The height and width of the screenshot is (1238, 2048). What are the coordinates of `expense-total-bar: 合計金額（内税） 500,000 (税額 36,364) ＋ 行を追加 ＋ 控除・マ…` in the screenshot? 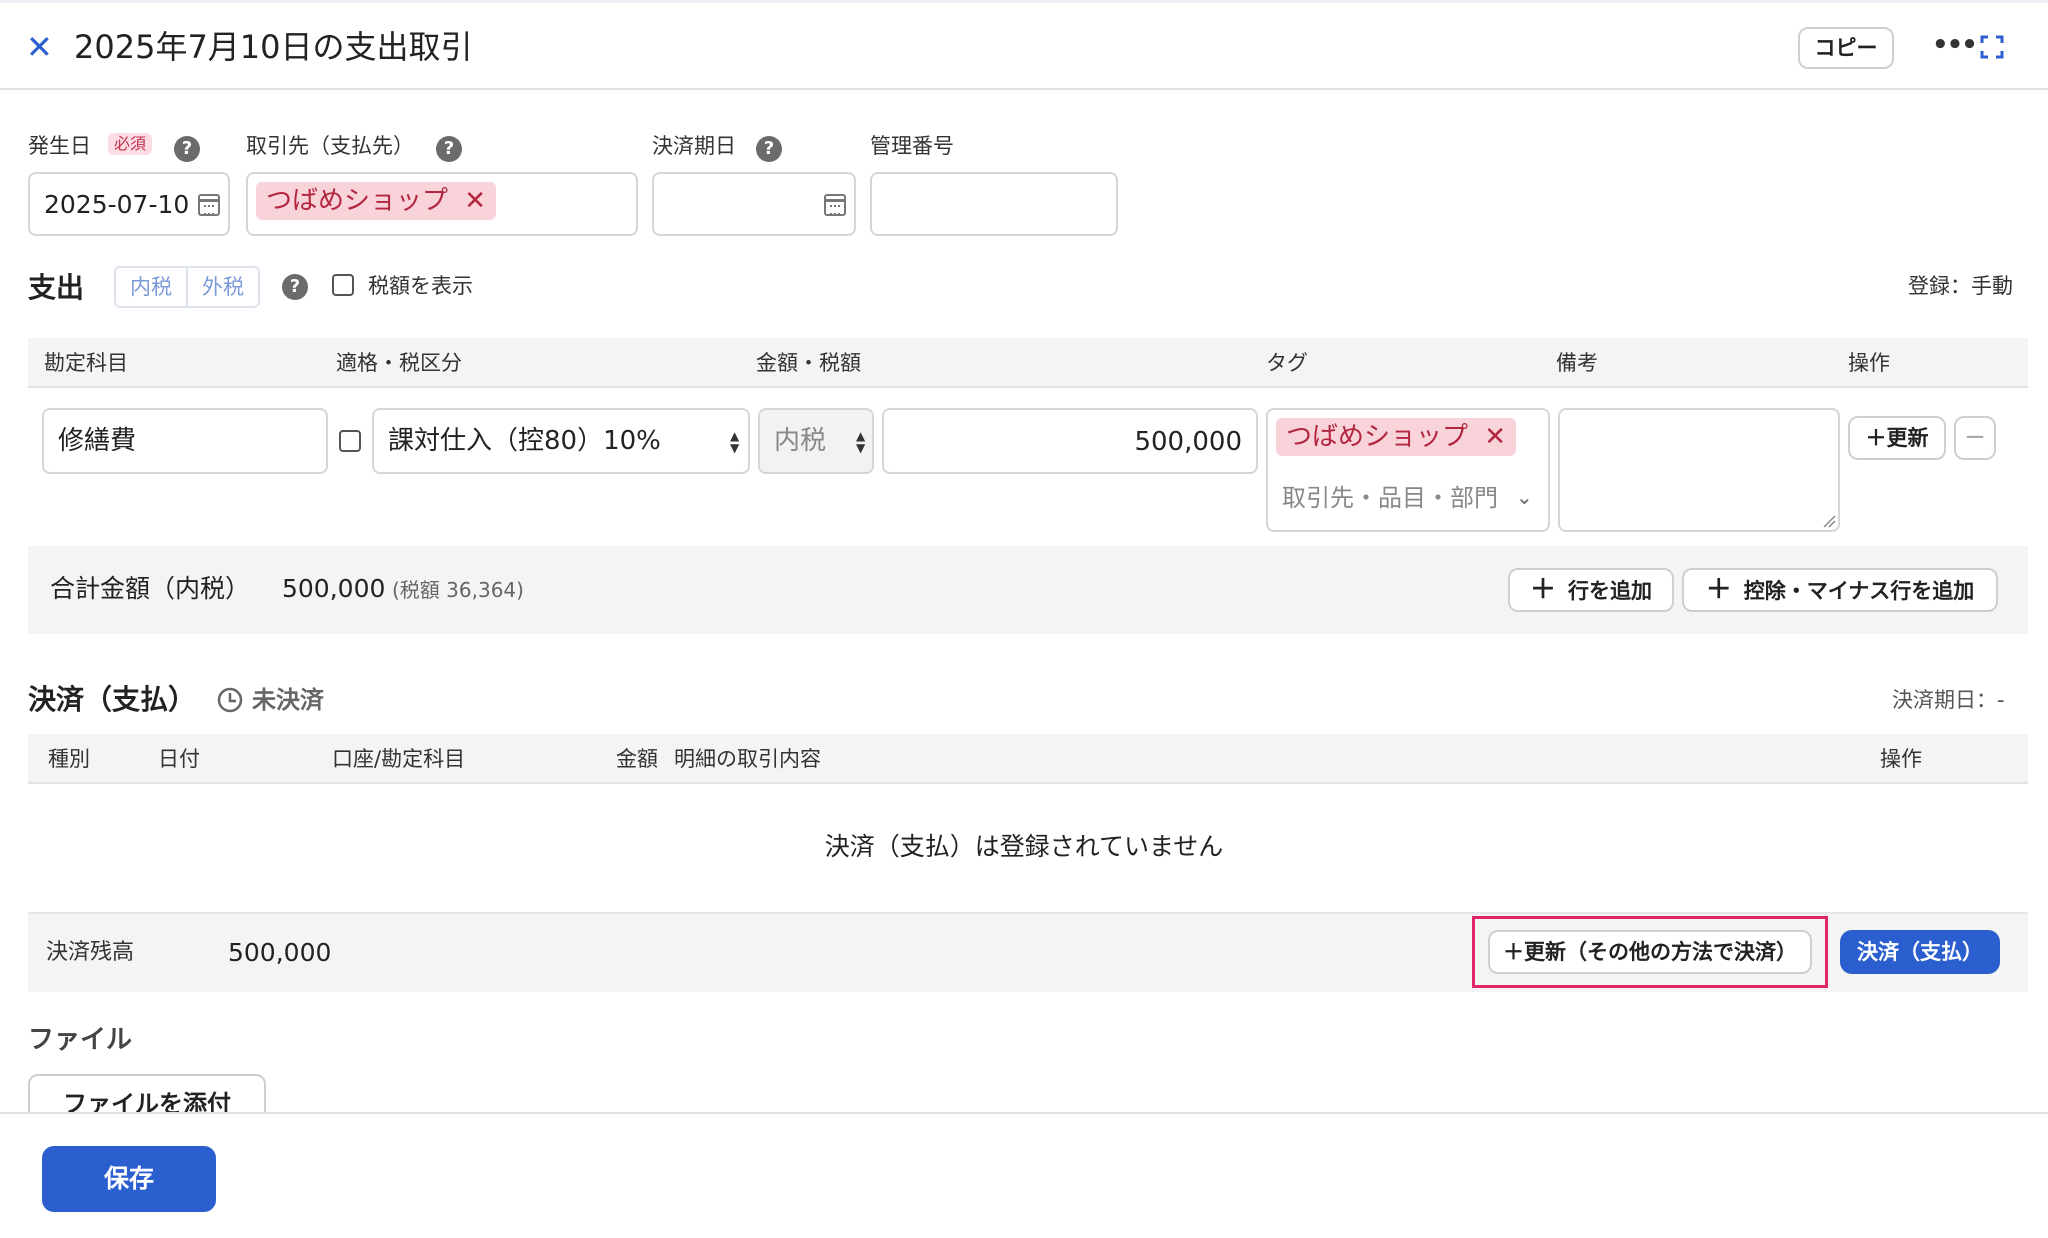 It's located at (1028, 590).